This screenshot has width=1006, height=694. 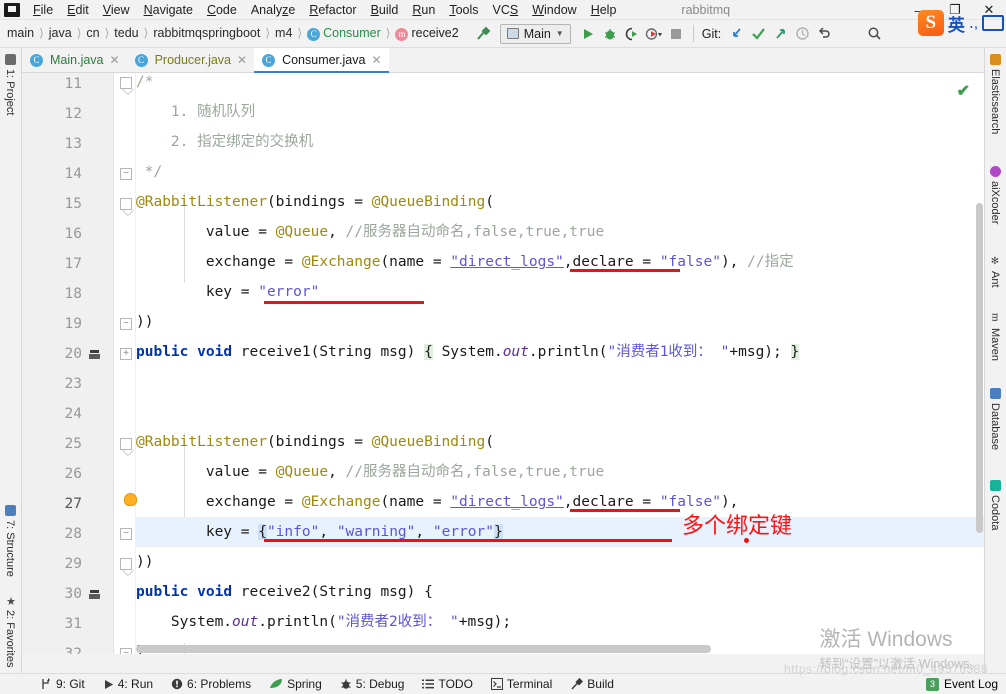 I want to click on sidebar-item-maven: m Maven, so click(x=995, y=337).